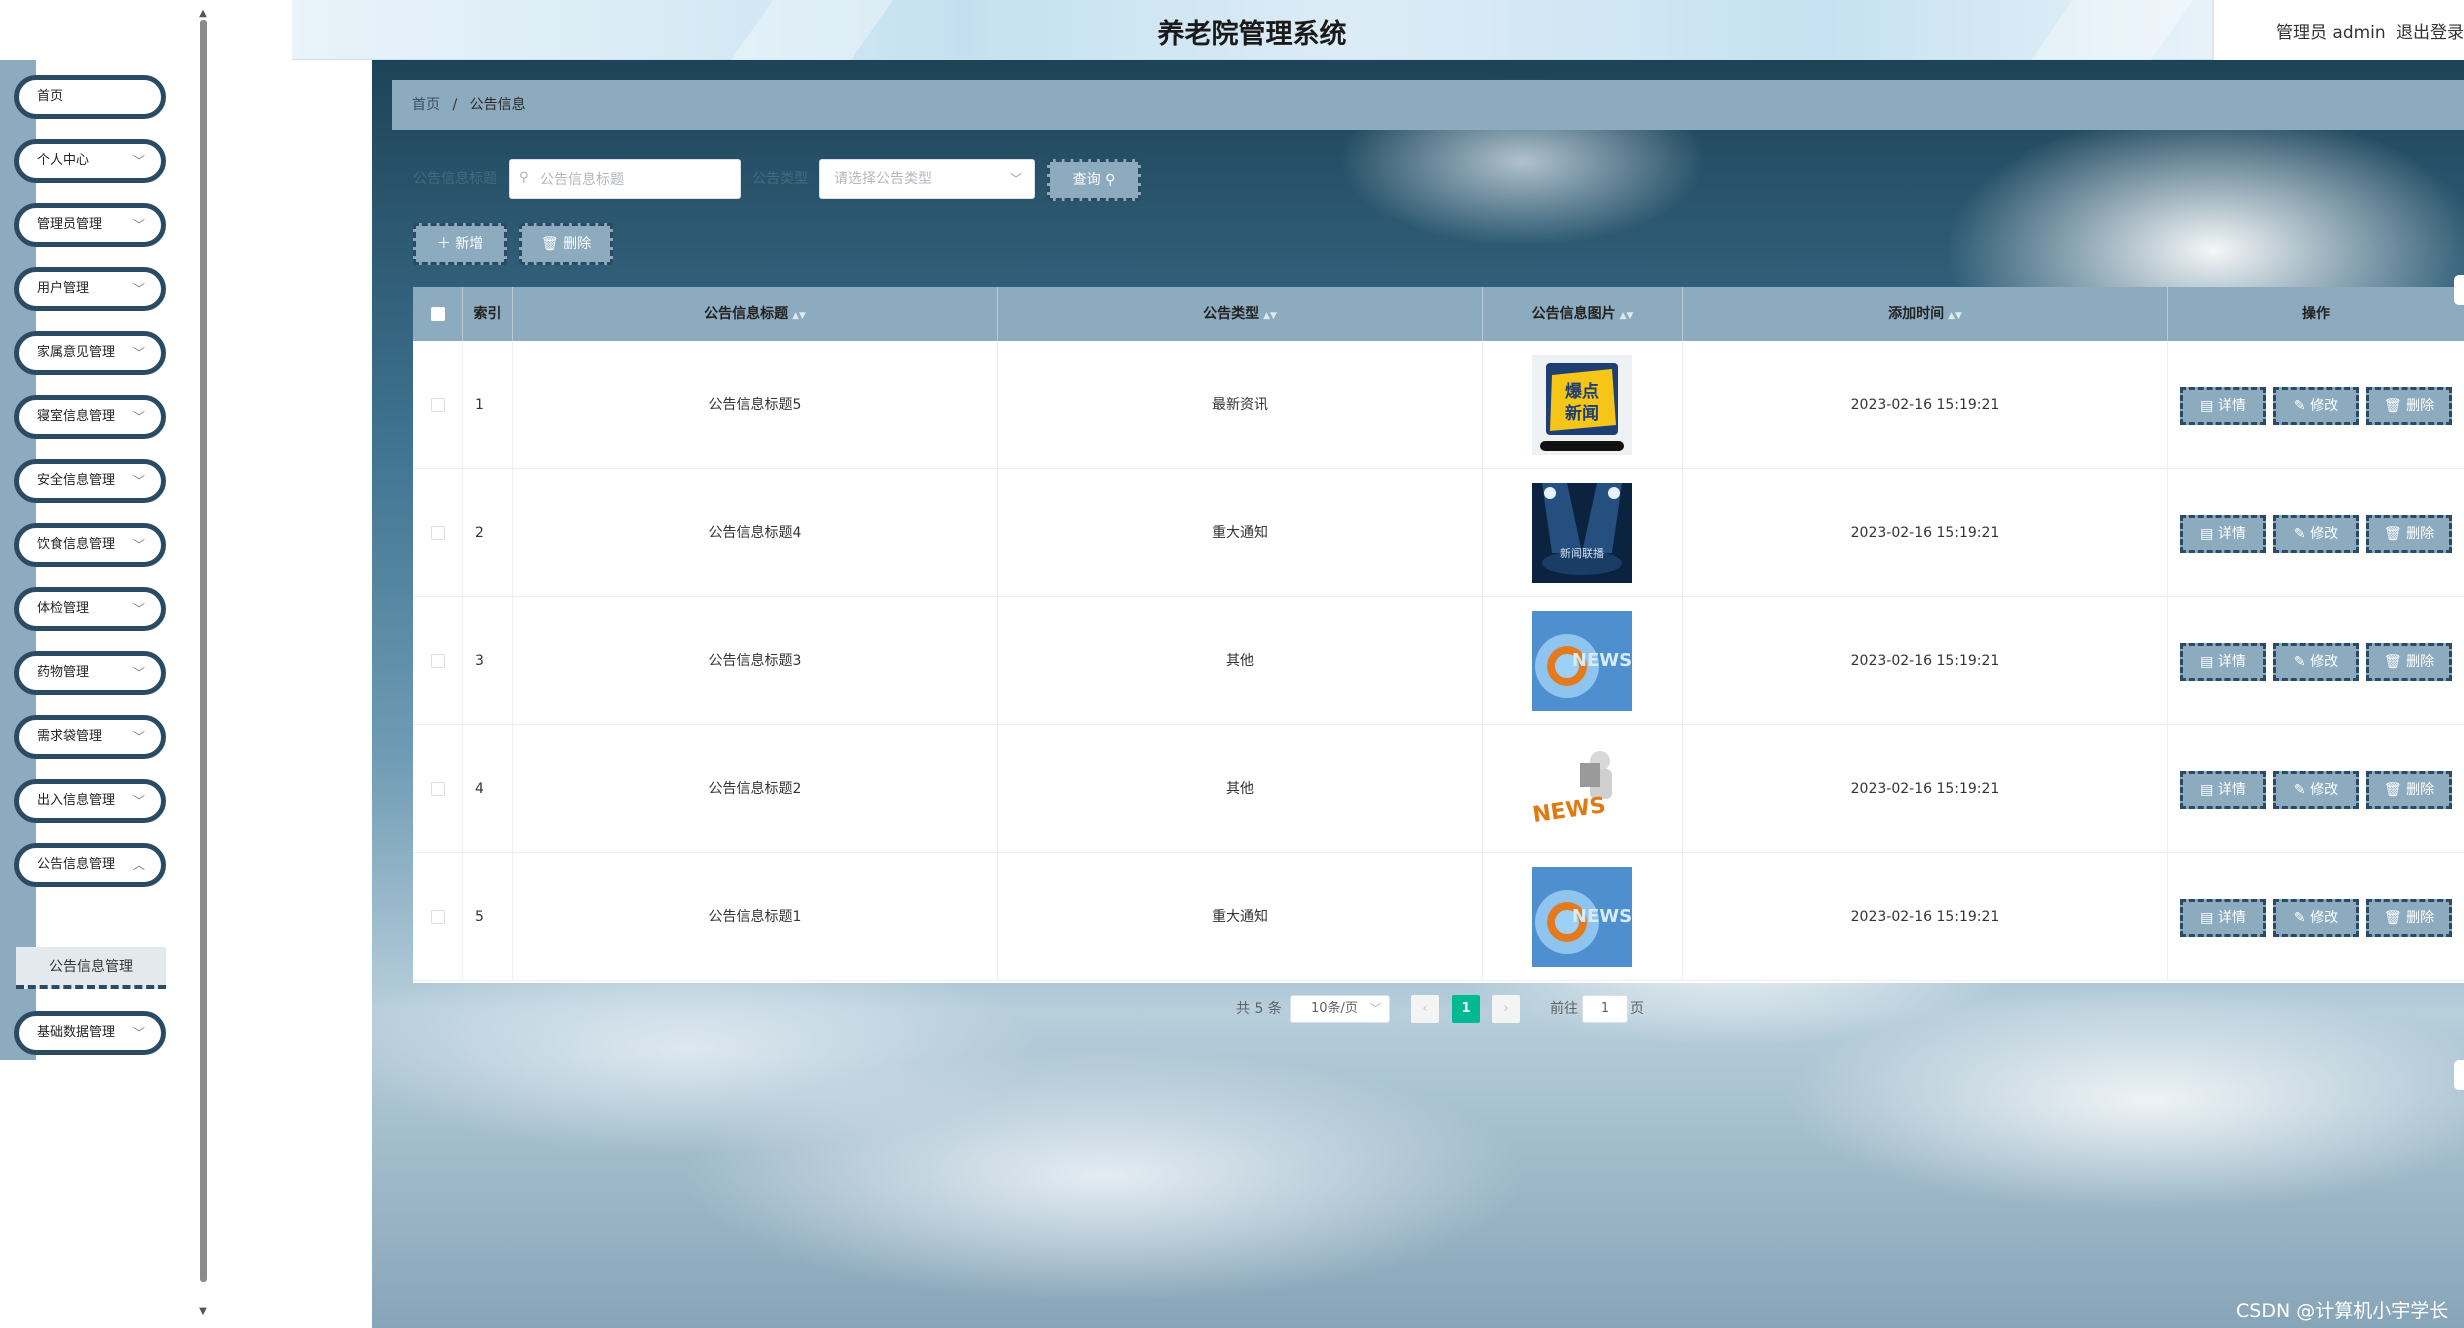 The image size is (2464, 1328). What do you see at coordinates (70, 736) in the screenshot?
I see `sidebar-item-label: 需求袋管理` at bounding box center [70, 736].